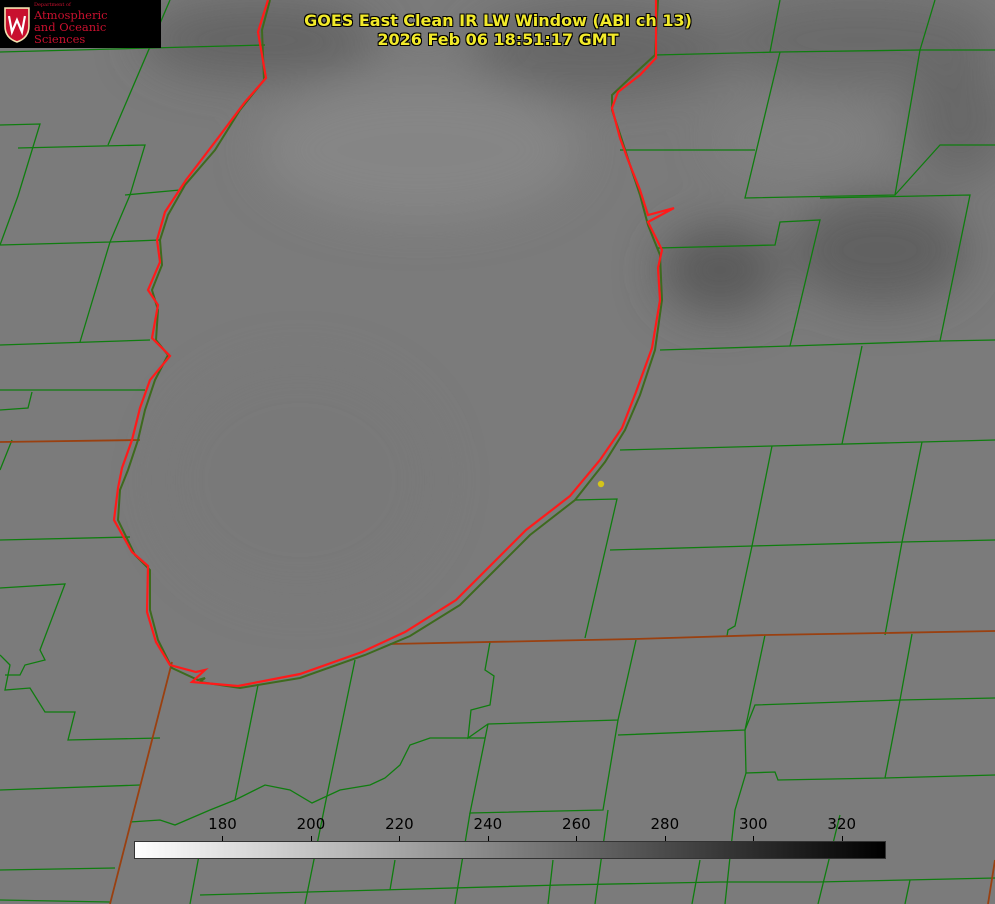 Image resolution: width=995 pixels, height=904 pixels. I want to click on logo-line-1: Atmospheric, so click(70, 14).